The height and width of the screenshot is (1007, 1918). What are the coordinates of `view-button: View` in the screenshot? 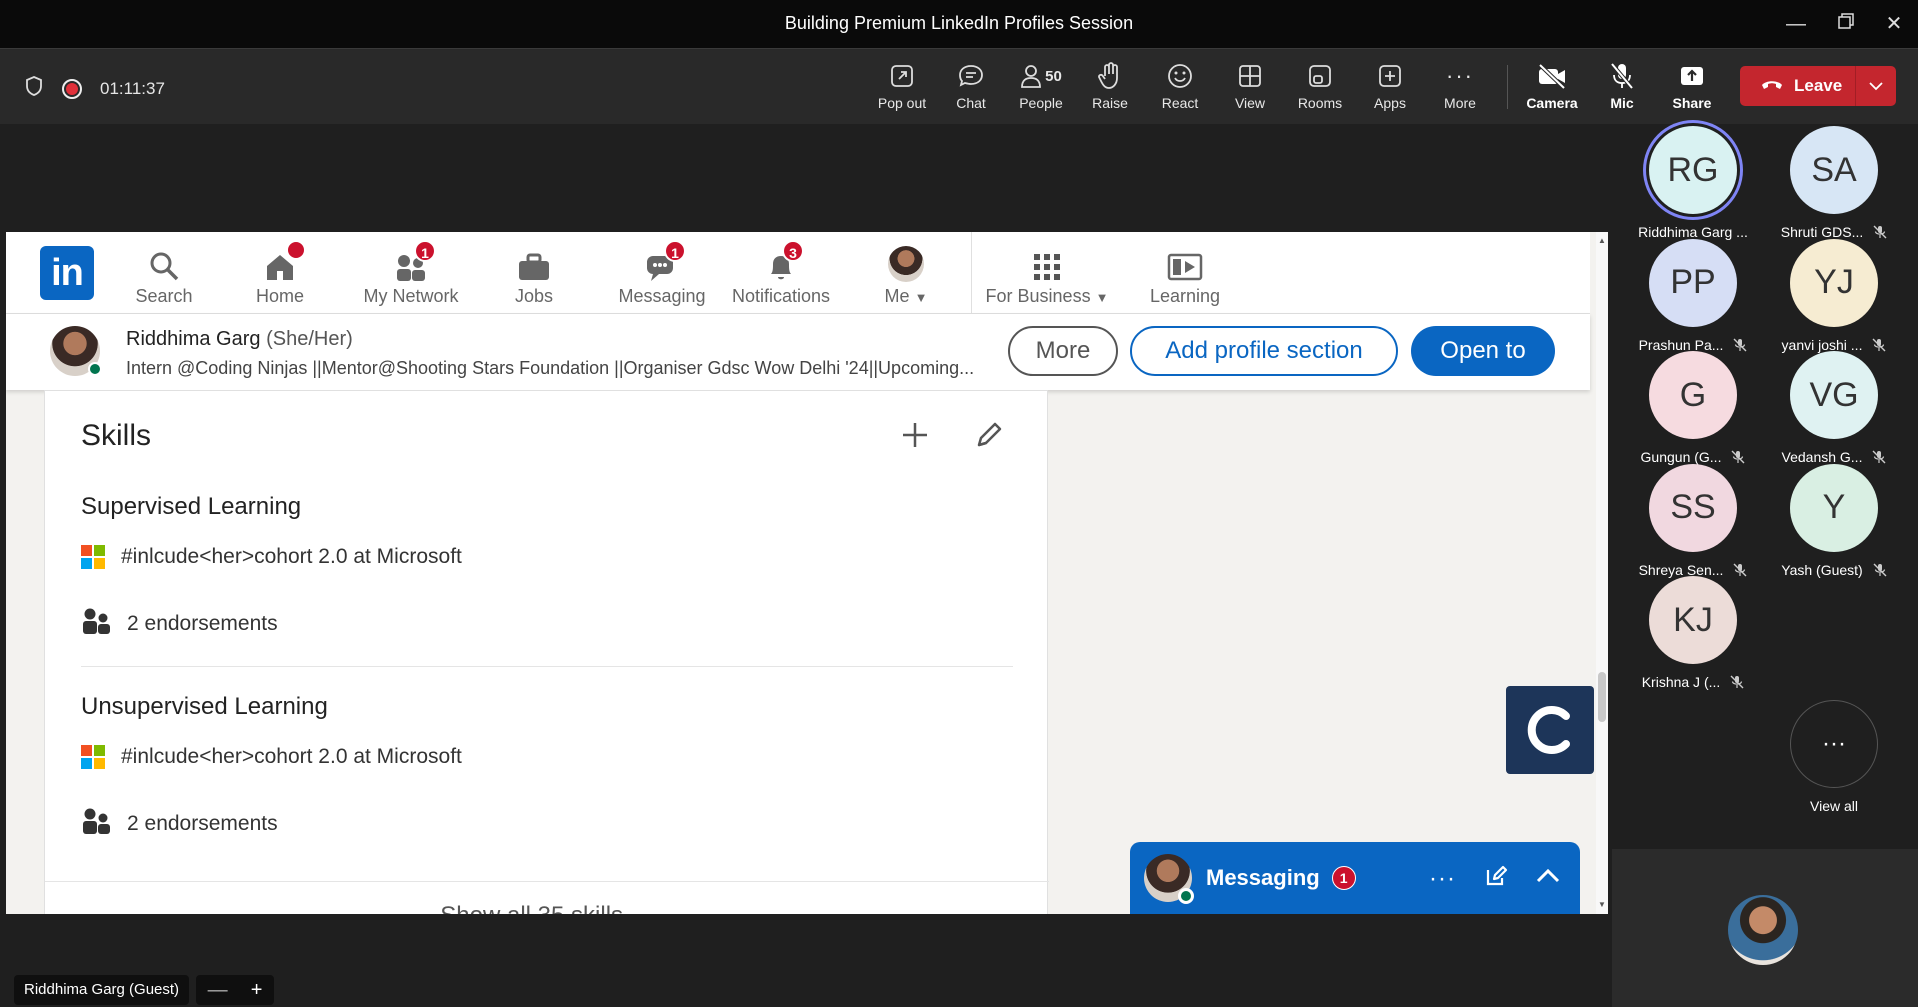 It's located at (1250, 85).